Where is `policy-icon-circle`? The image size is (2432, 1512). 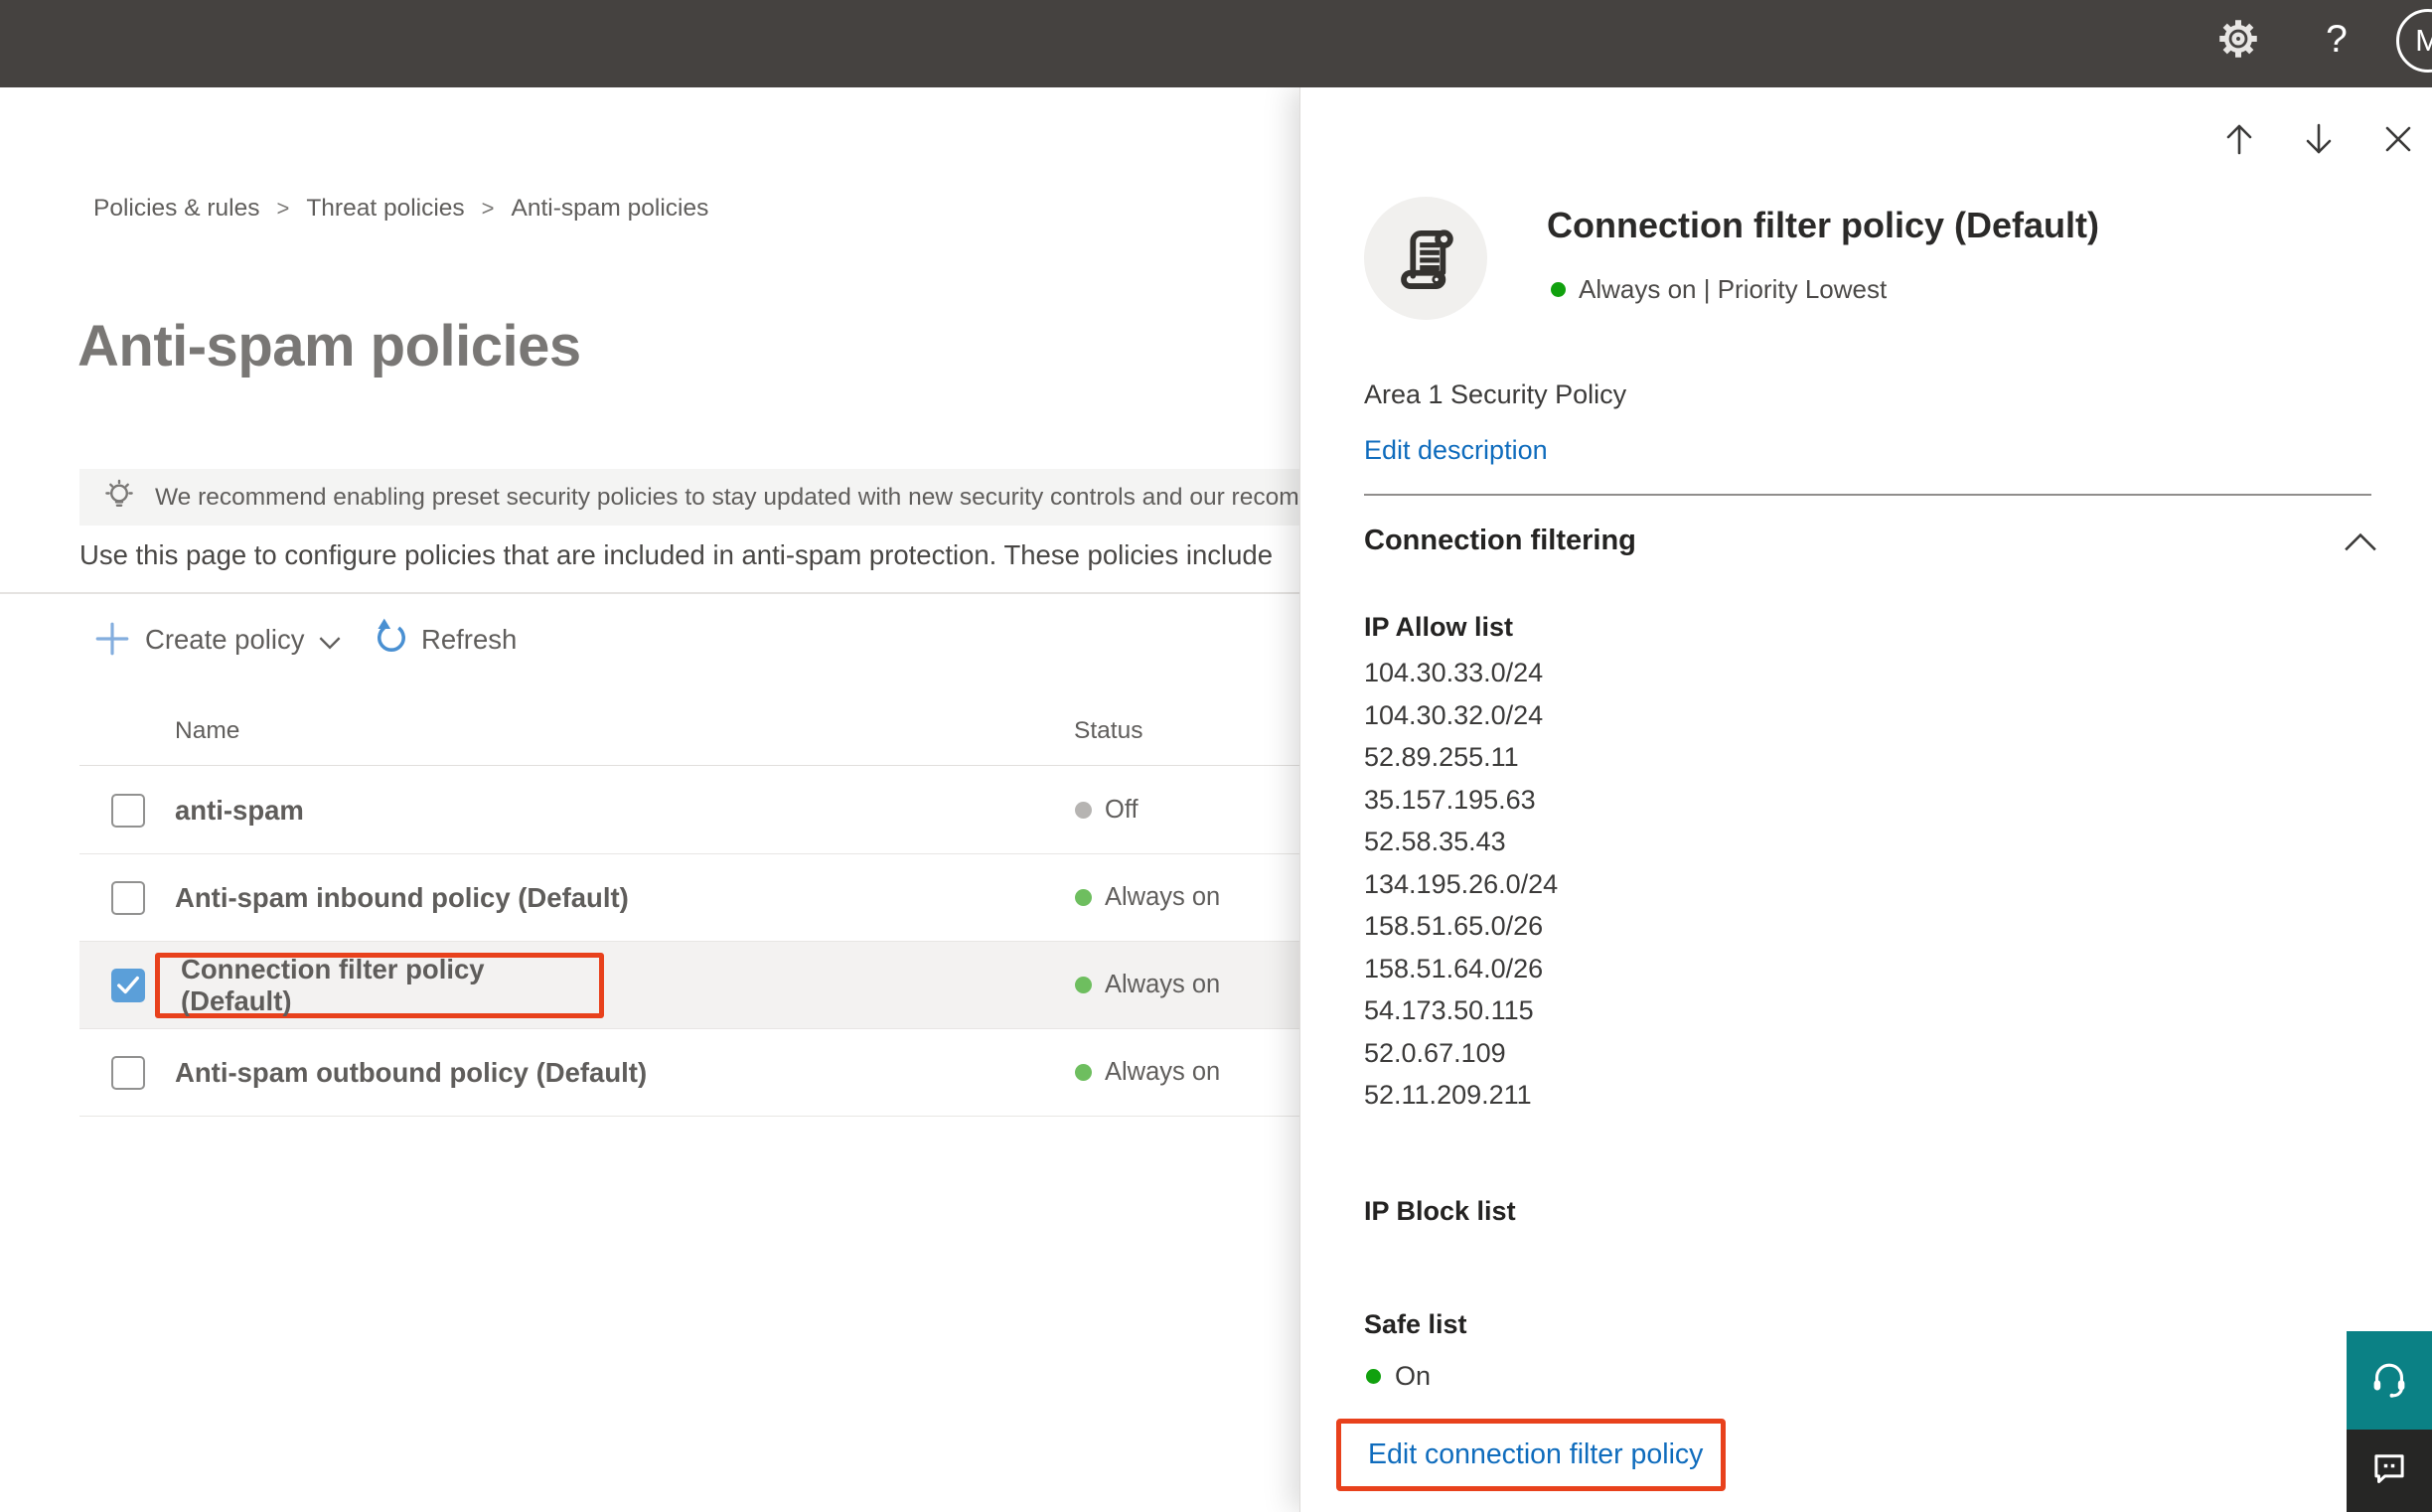 policy-icon-circle is located at coordinates (1425, 258).